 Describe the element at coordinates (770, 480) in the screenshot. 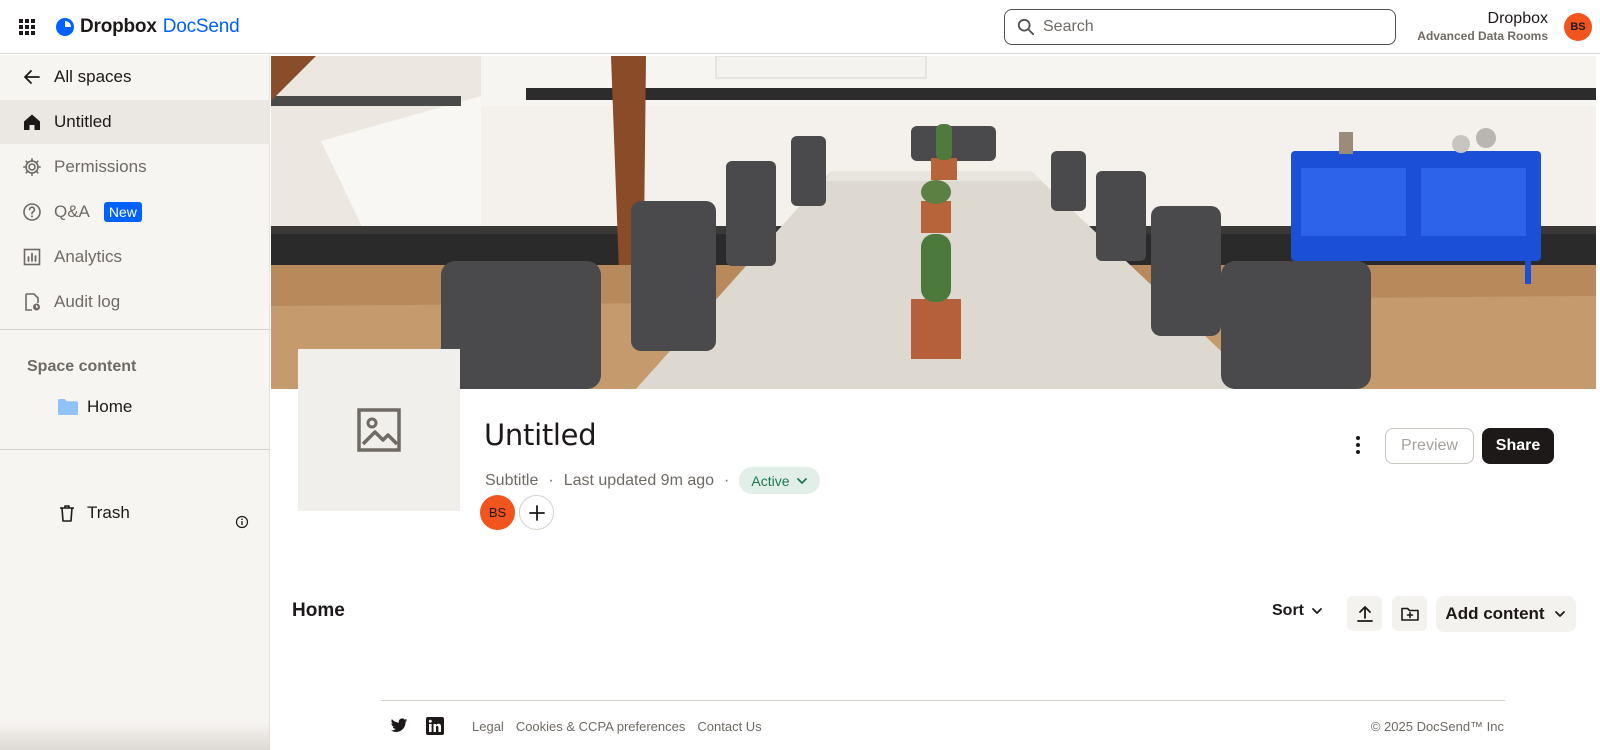

I see `status-label: Active` at that location.